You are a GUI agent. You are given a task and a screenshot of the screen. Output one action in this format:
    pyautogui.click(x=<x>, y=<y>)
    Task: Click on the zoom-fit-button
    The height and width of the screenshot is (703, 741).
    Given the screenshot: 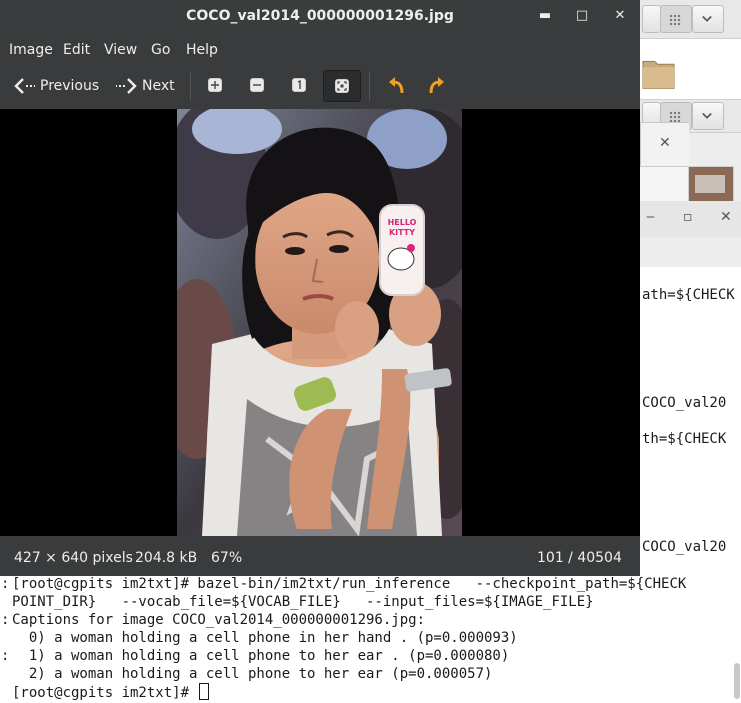 What is the action you would take?
    pyautogui.click(x=342, y=86)
    